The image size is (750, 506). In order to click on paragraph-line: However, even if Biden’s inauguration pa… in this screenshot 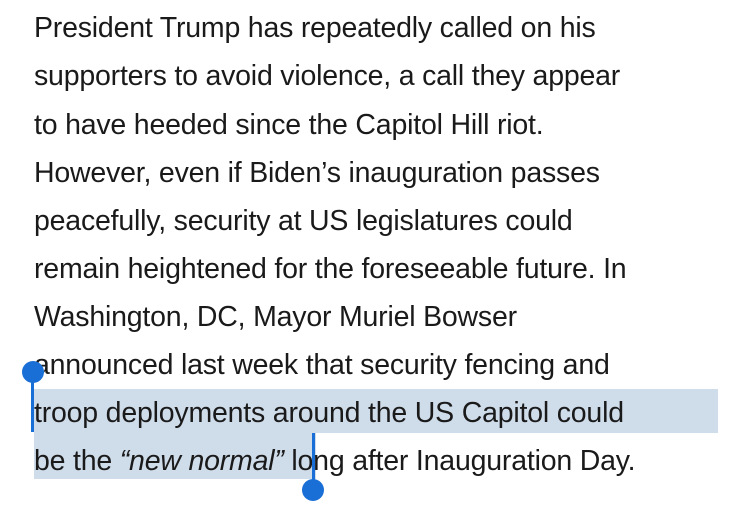, I will do `click(317, 173)`.